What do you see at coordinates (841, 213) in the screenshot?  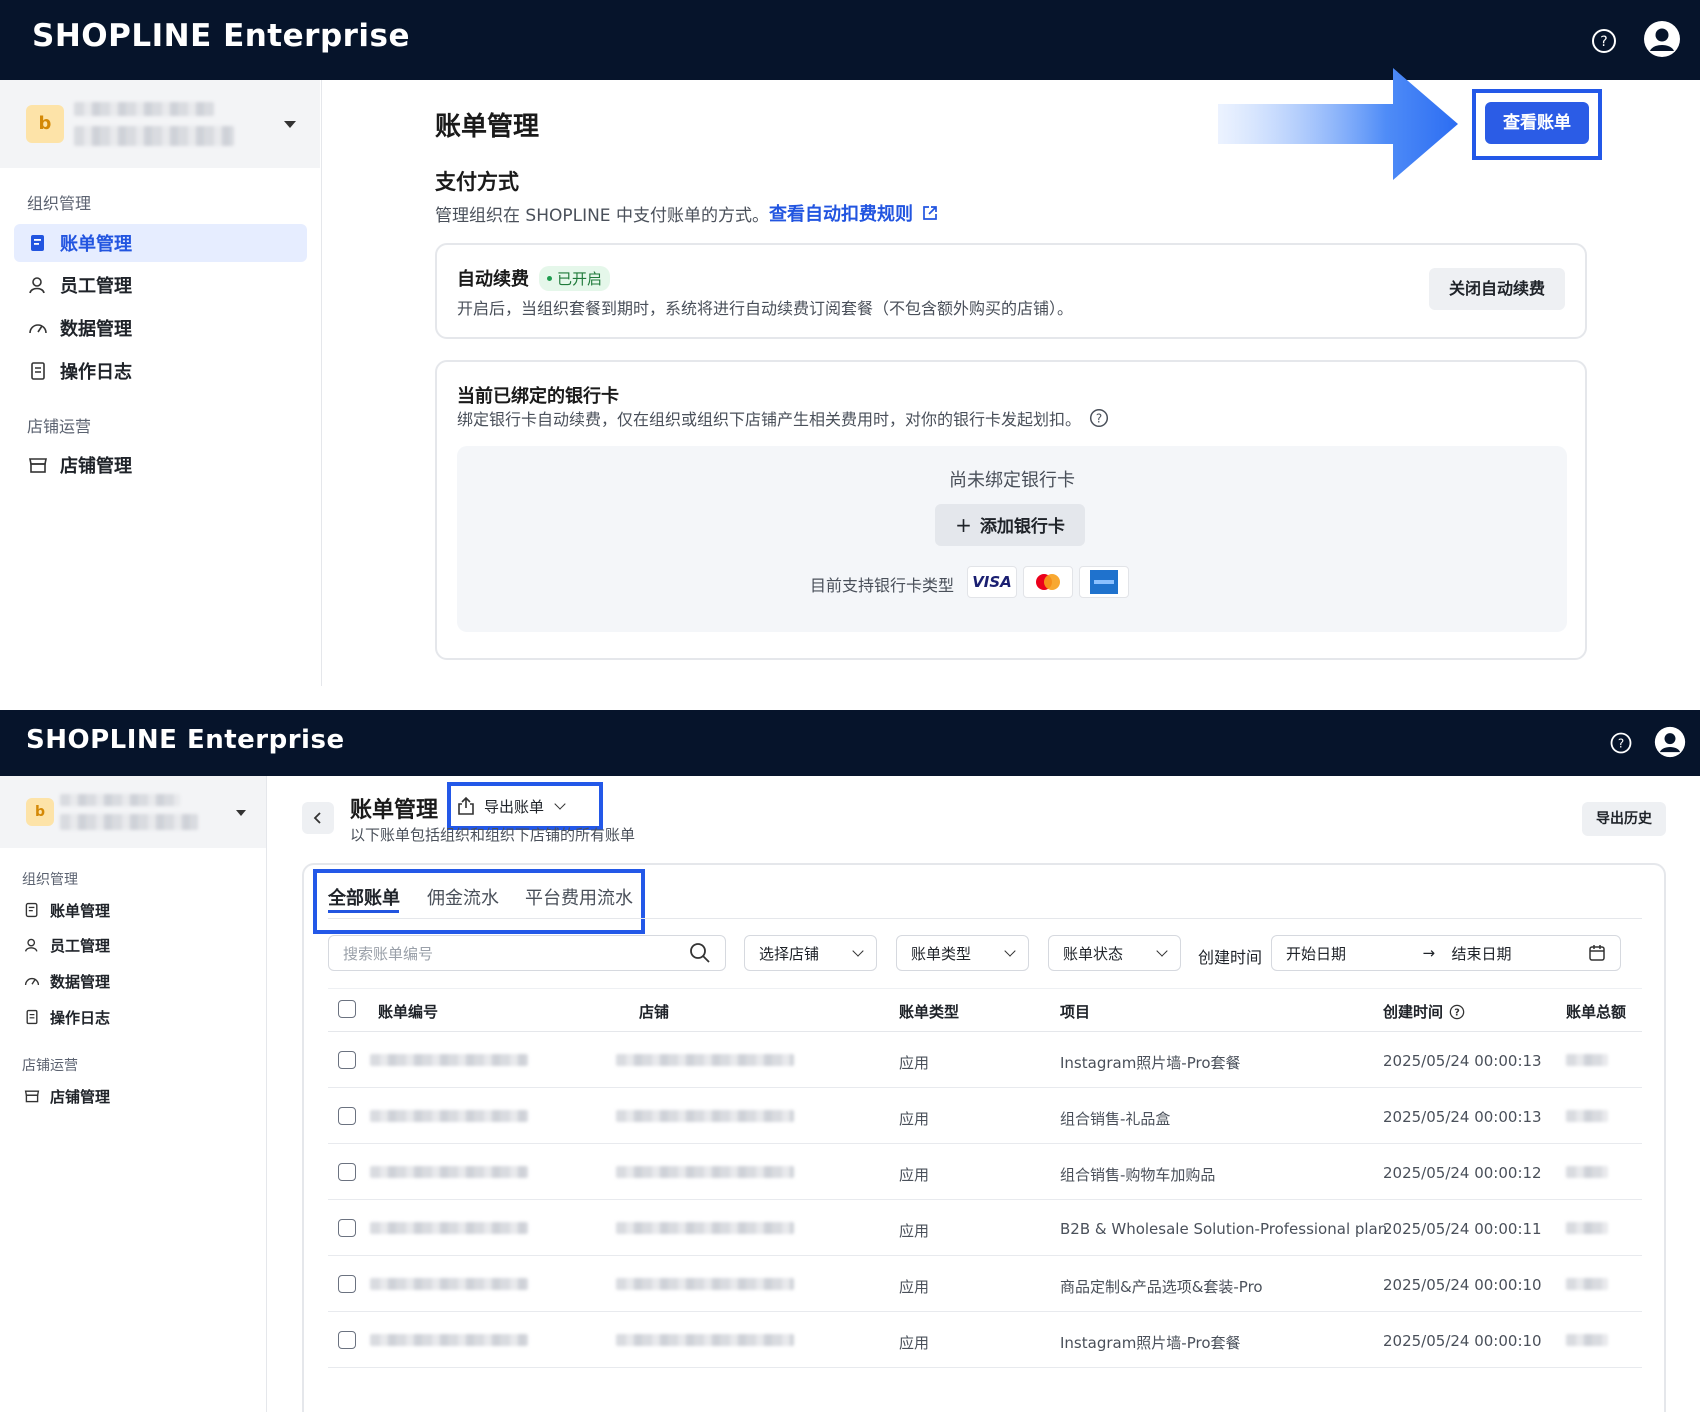 I see `auto-charge-rules-link: 查看自动扣费规则` at bounding box center [841, 213].